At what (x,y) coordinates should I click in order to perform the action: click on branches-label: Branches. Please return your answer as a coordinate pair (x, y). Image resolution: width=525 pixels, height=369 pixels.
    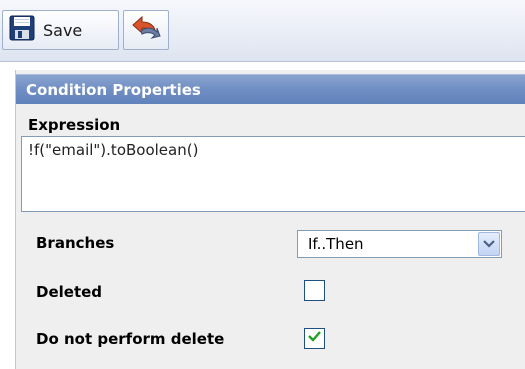
    Looking at the image, I should click on (75, 243).